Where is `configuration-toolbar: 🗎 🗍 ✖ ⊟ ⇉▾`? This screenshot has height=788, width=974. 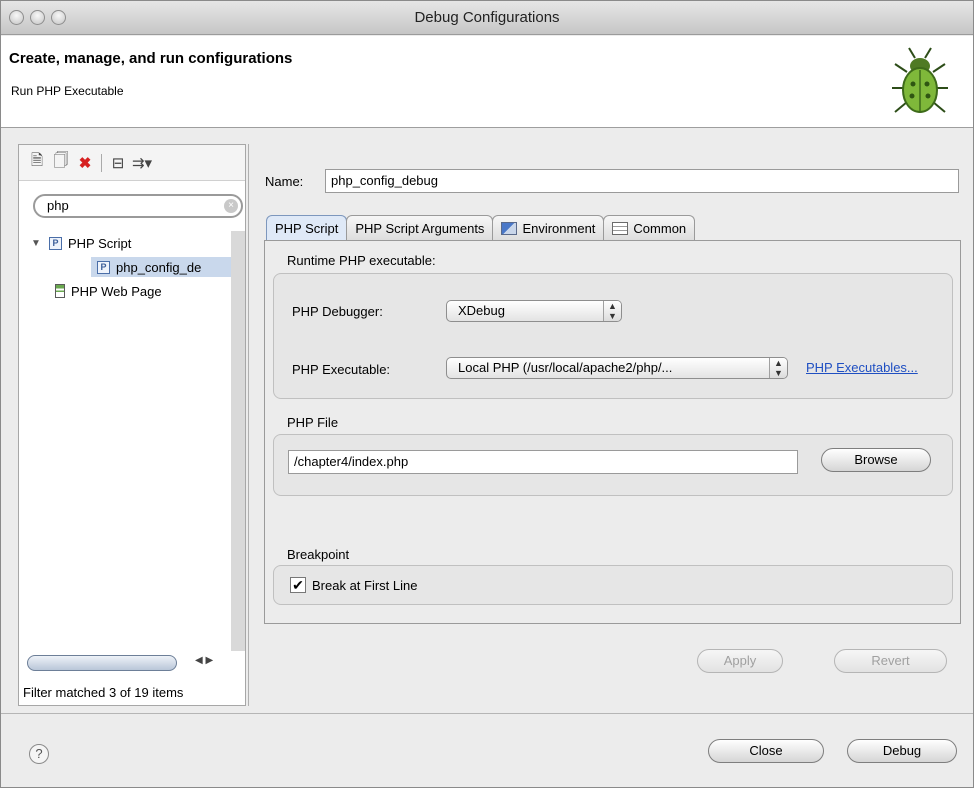
configuration-toolbar: 🗎 🗍 ✖ ⊟ ⇉▾ is located at coordinates (132, 163).